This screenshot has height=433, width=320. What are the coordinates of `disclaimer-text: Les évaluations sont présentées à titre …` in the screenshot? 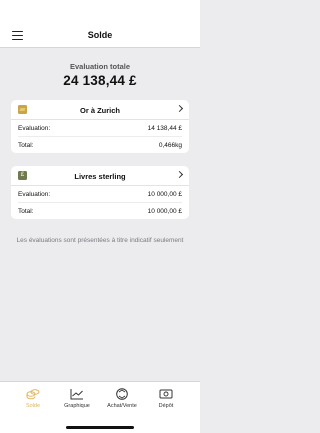 It's located at (100, 240).